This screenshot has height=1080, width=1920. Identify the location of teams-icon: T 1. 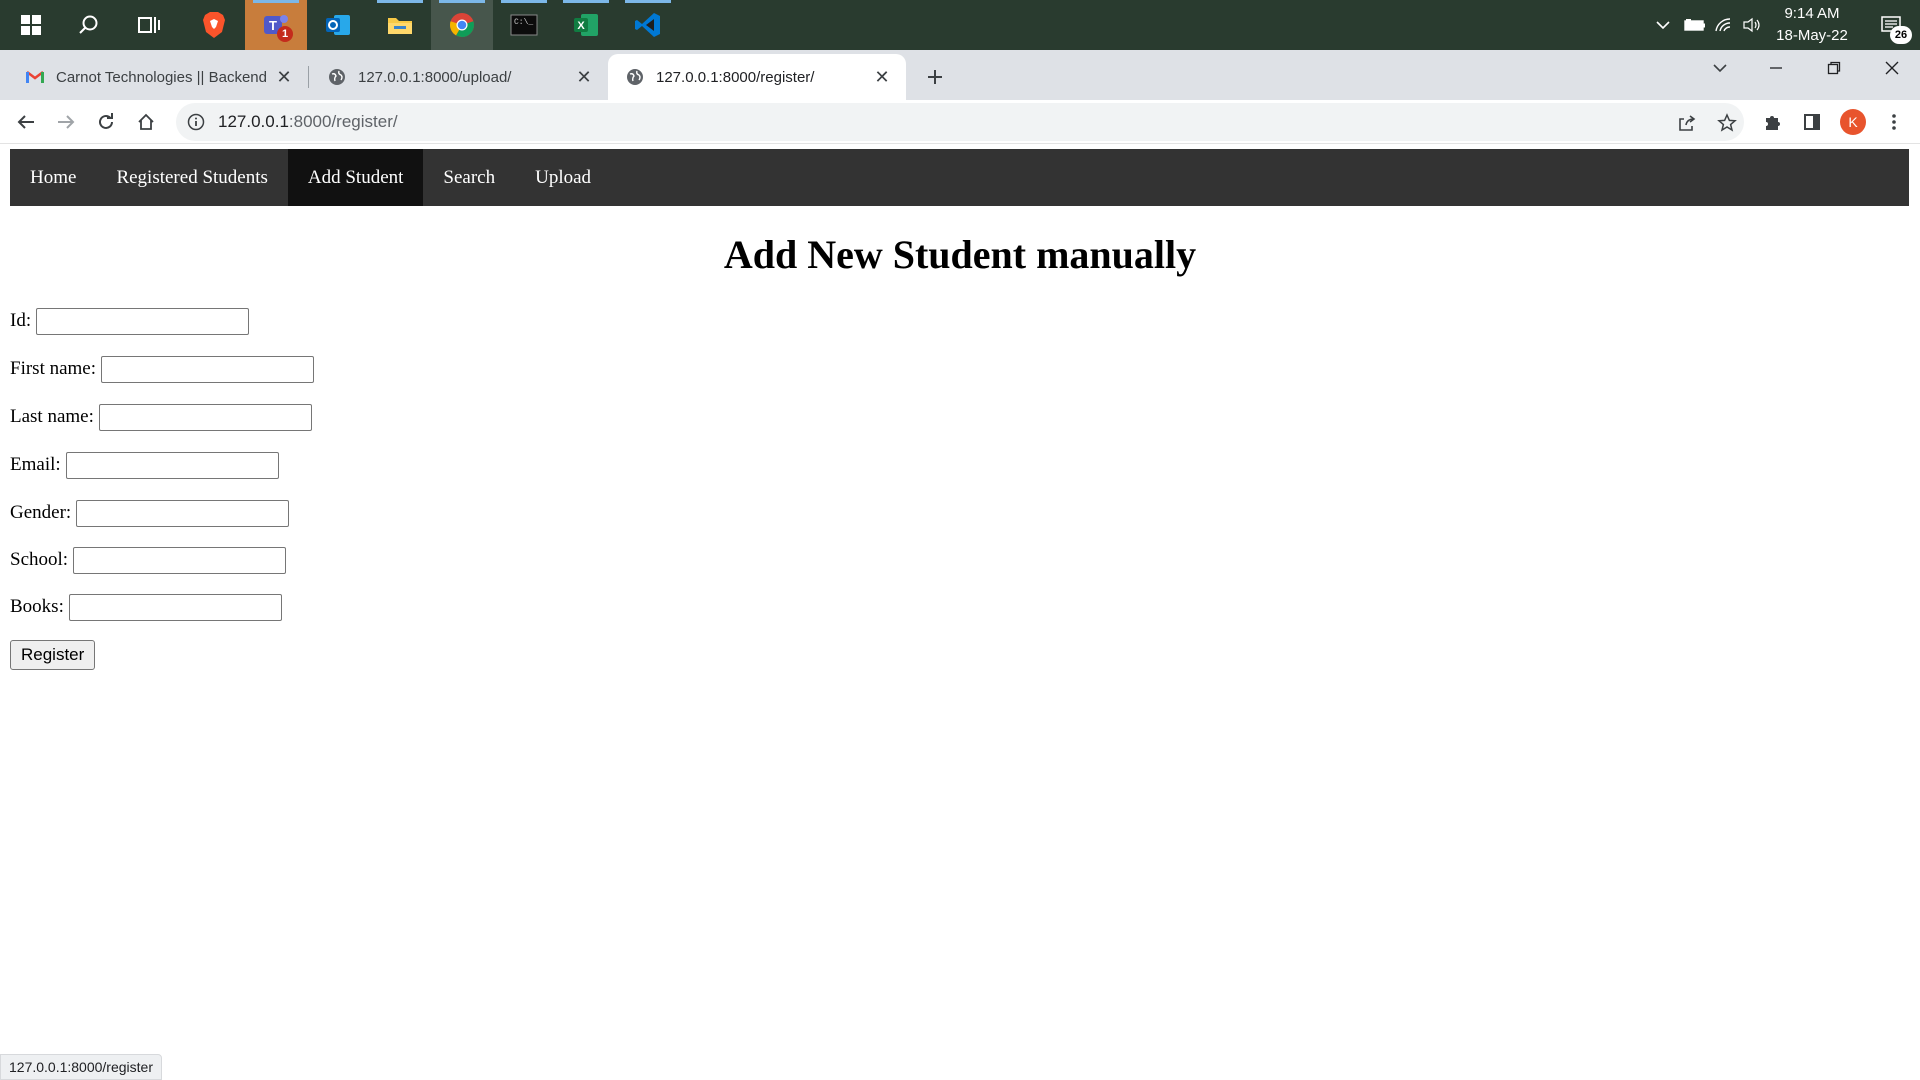
(276, 25).